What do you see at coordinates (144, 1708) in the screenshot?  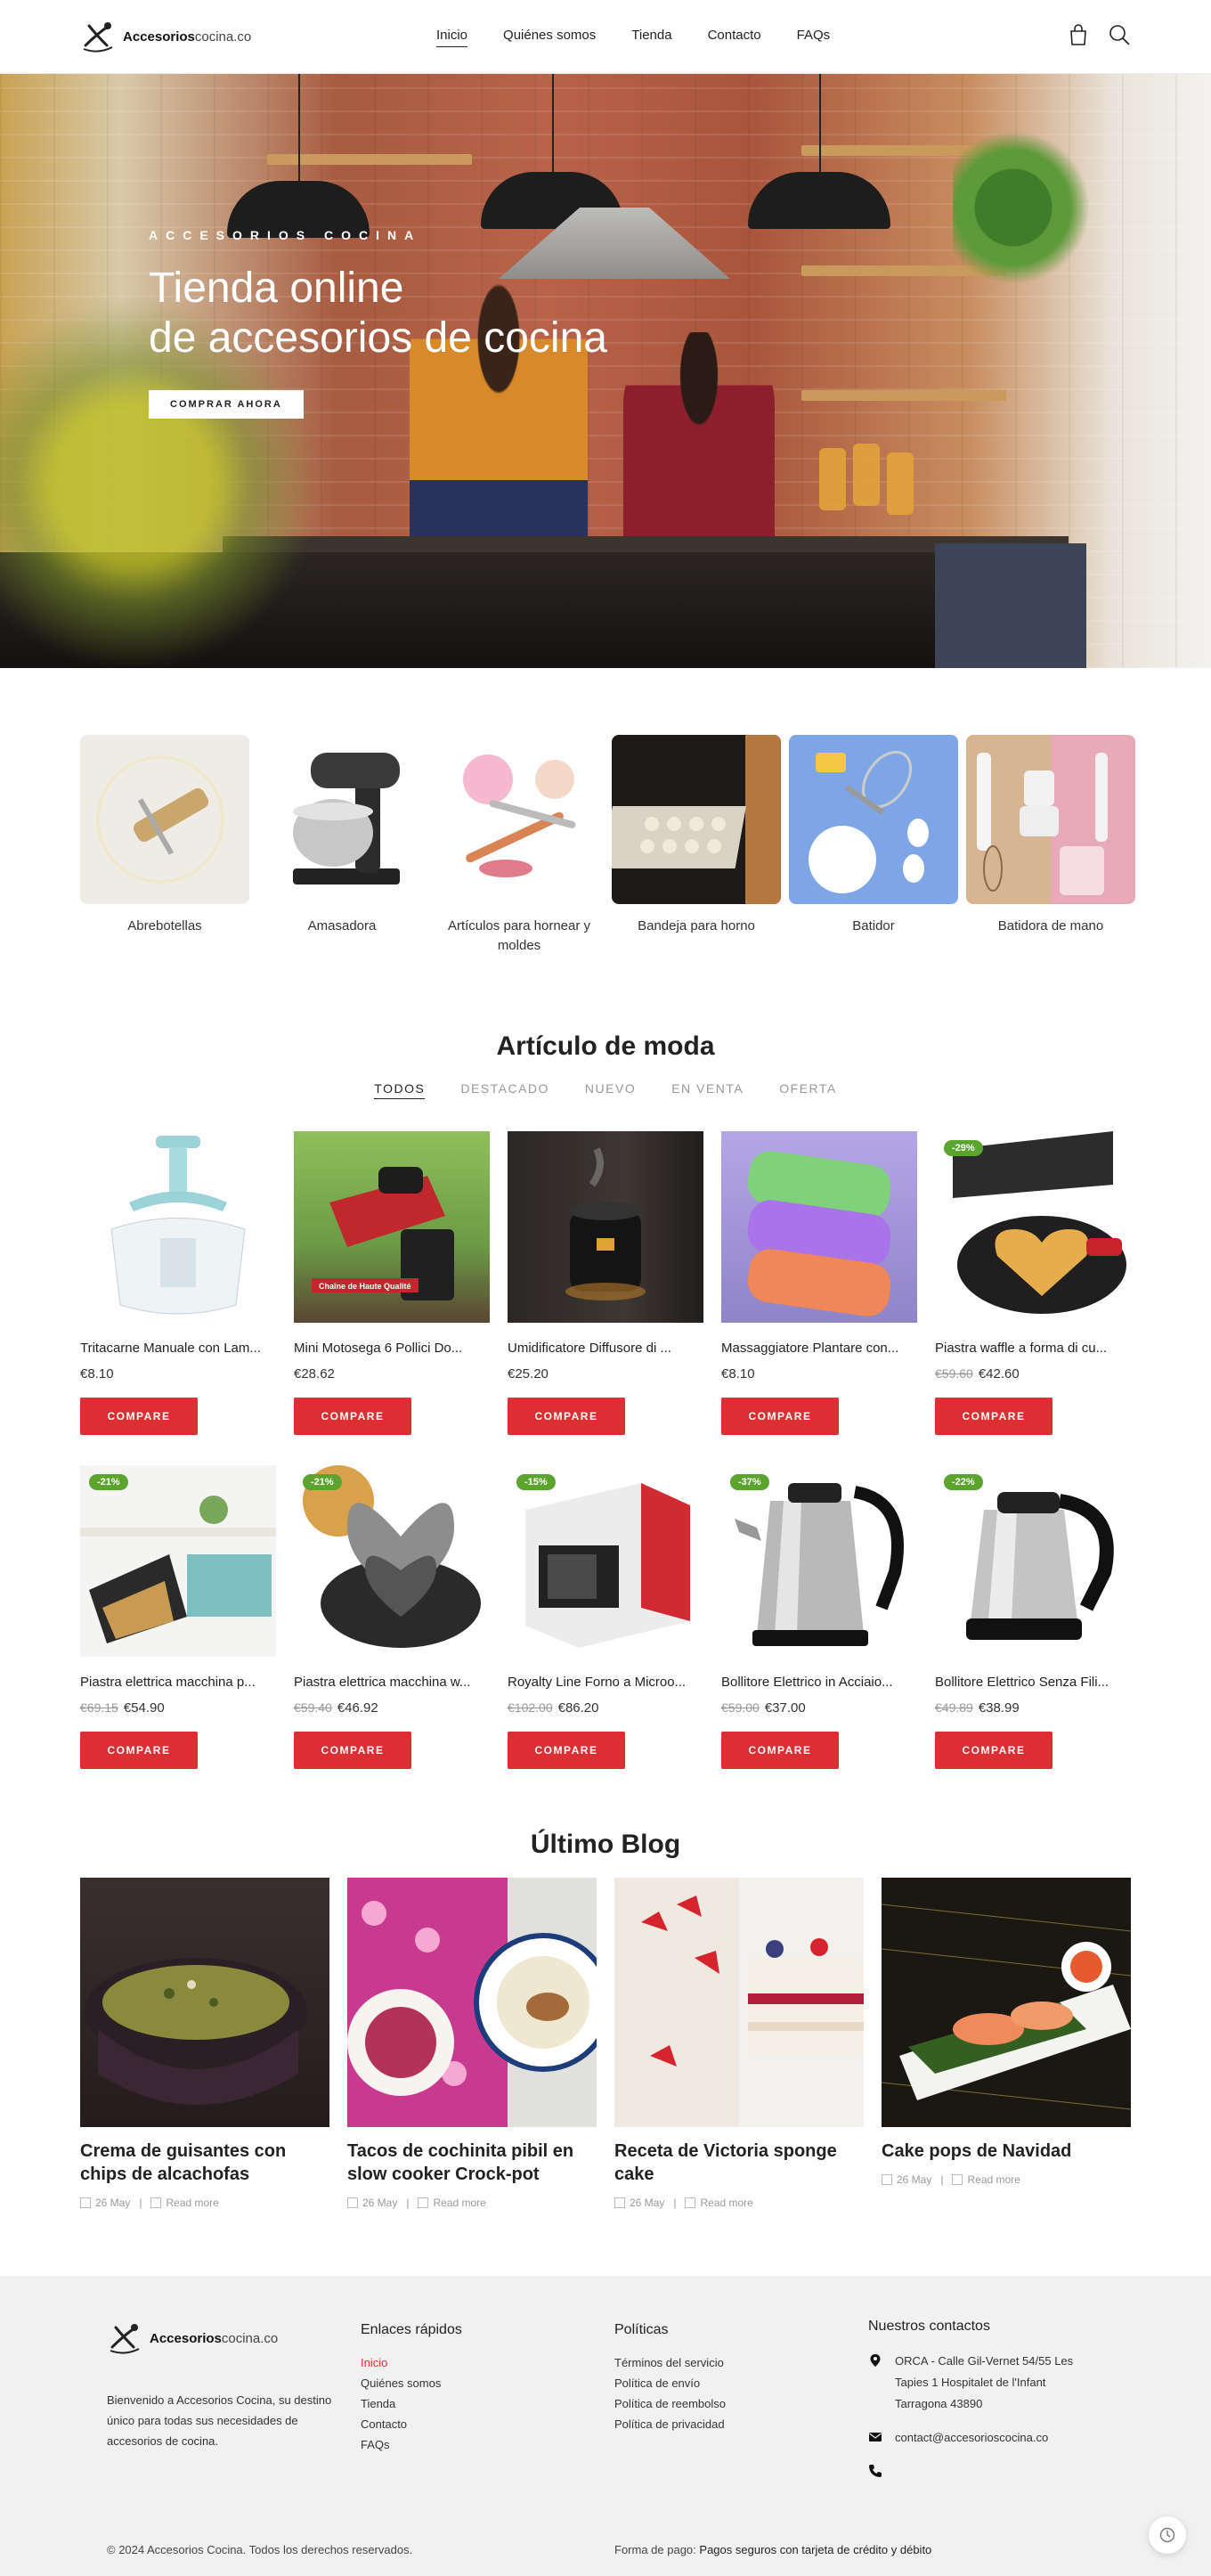 I see `current-price: €54.90` at bounding box center [144, 1708].